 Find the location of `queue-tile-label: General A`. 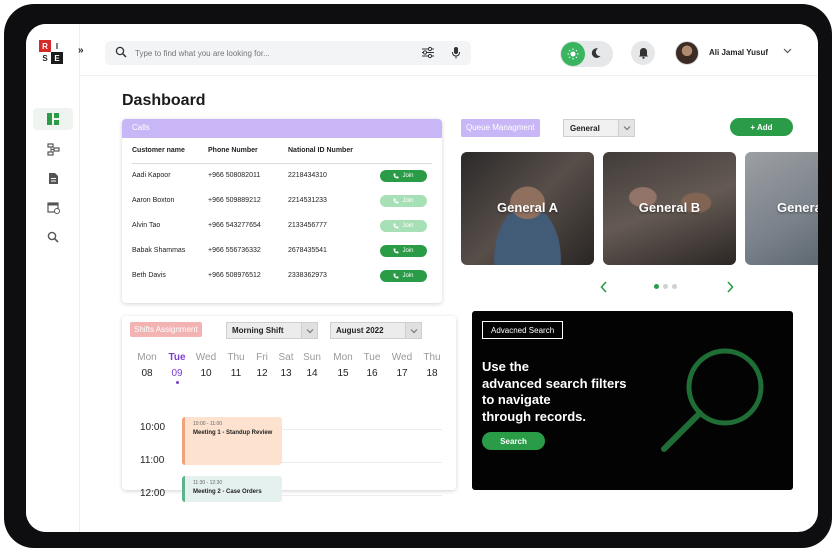

queue-tile-label: General A is located at coordinates (527, 207).